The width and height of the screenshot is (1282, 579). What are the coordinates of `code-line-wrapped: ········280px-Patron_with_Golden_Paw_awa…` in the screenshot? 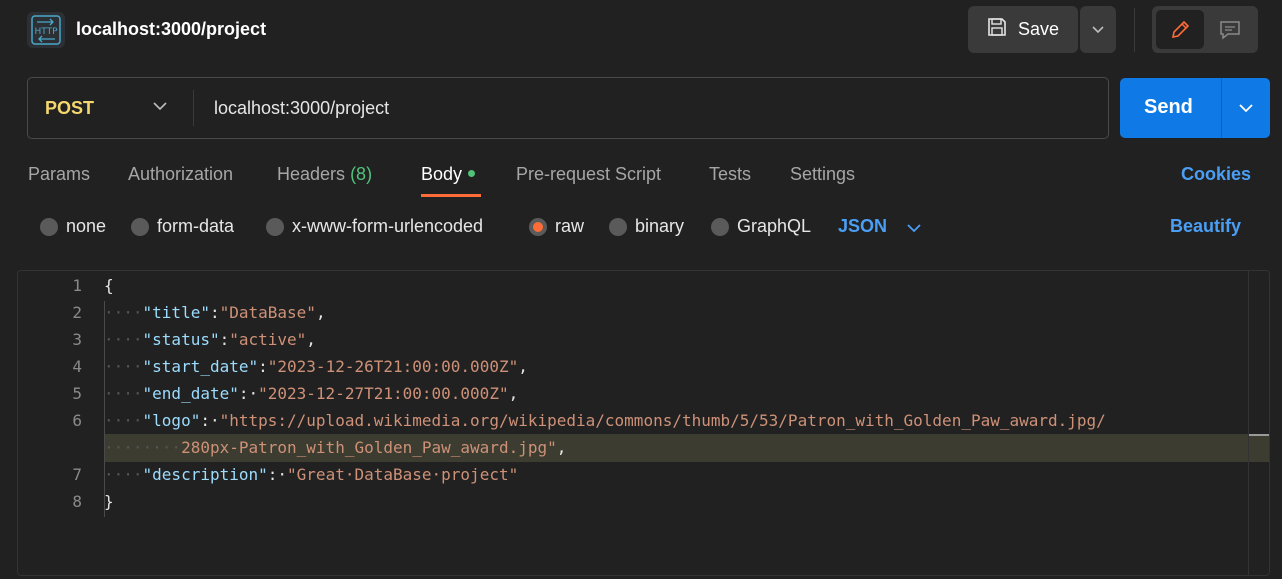 It's located at (335, 447).